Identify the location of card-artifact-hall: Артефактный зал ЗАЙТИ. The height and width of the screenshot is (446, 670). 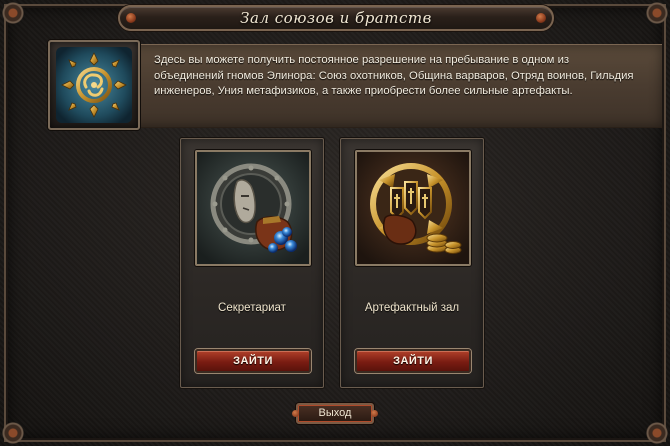
(412, 263).